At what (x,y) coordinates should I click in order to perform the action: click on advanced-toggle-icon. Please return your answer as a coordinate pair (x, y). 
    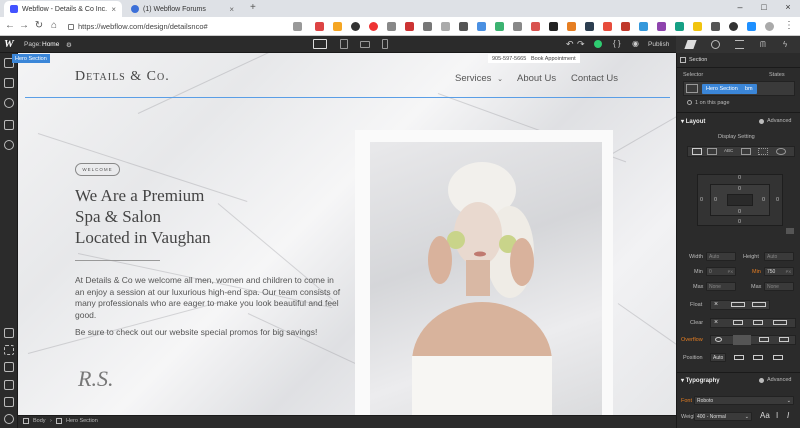
    Looking at the image, I should click on (761, 380).